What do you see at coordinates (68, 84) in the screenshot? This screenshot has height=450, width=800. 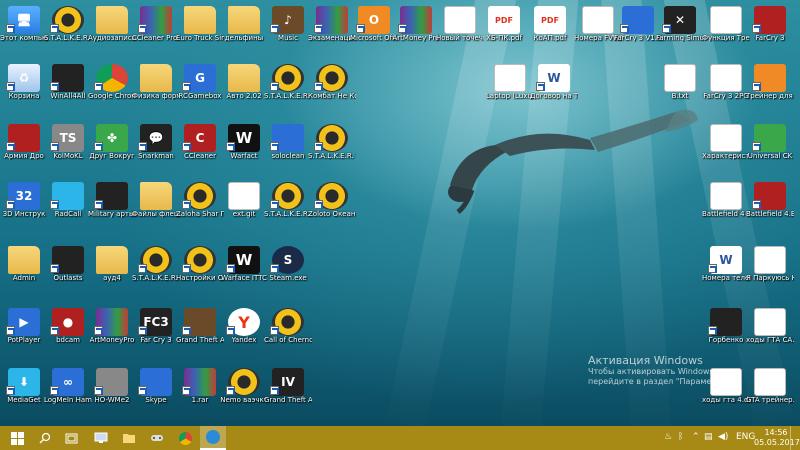 I see `desktop-icon: WinAll4All` at bounding box center [68, 84].